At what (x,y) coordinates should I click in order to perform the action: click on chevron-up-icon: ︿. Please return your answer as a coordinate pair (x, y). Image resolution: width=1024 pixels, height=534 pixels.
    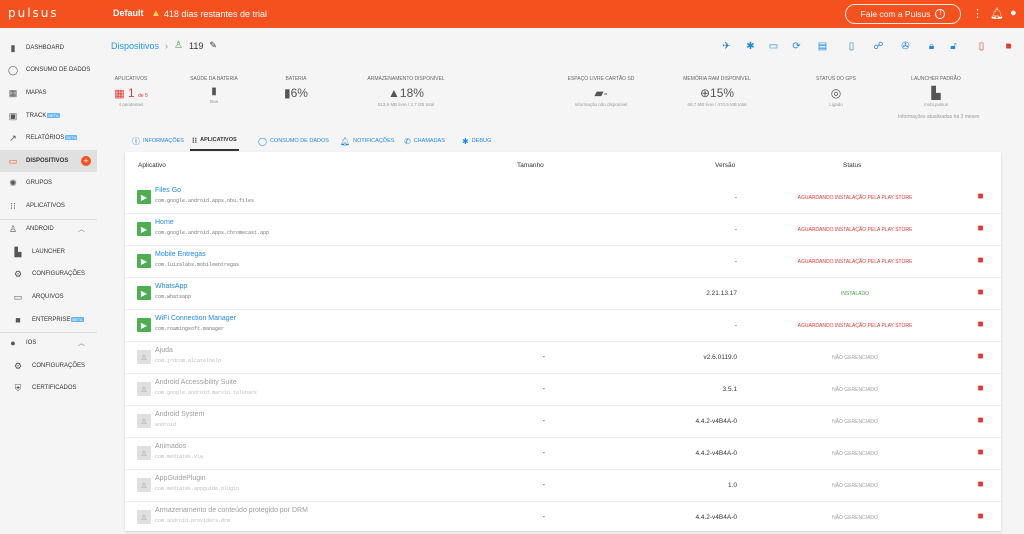
    Looking at the image, I should click on (81, 229).